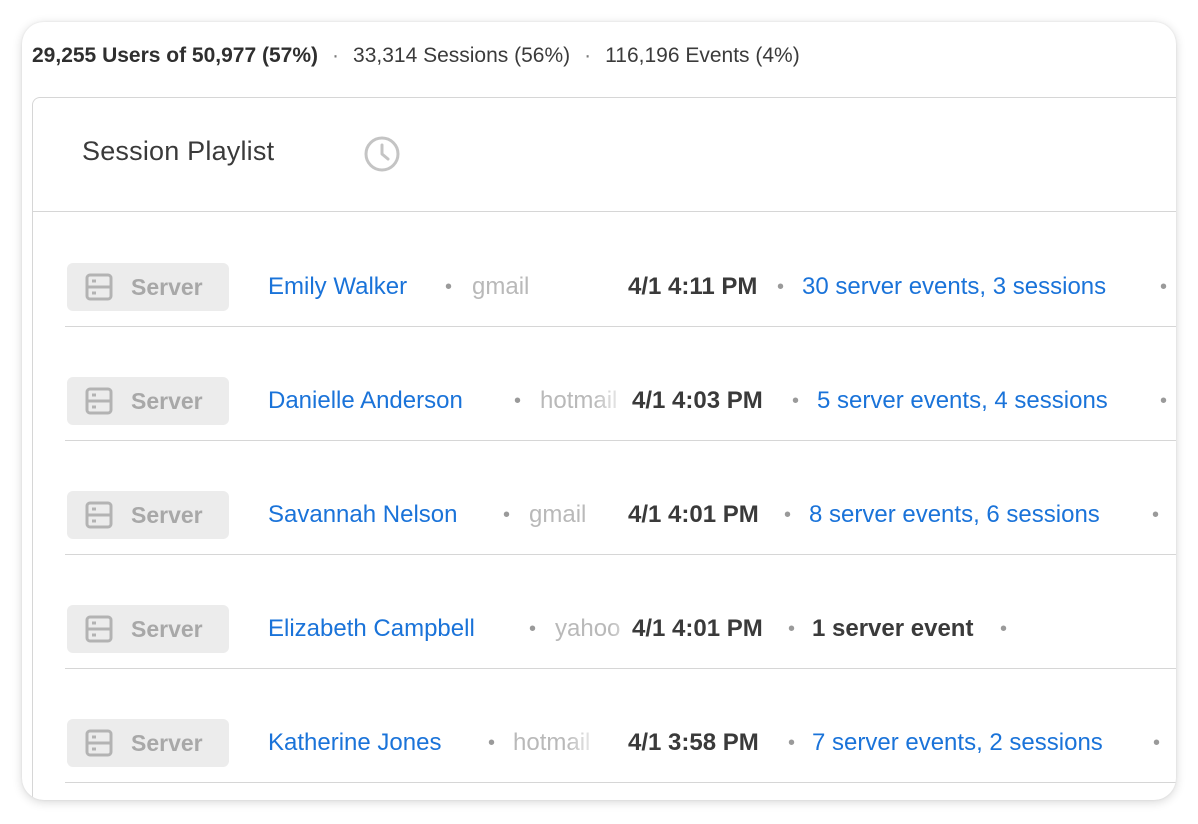 The width and height of the screenshot is (1198, 824). What do you see at coordinates (957, 743) in the screenshot?
I see `events-link: 7 server events, 2 sessions` at bounding box center [957, 743].